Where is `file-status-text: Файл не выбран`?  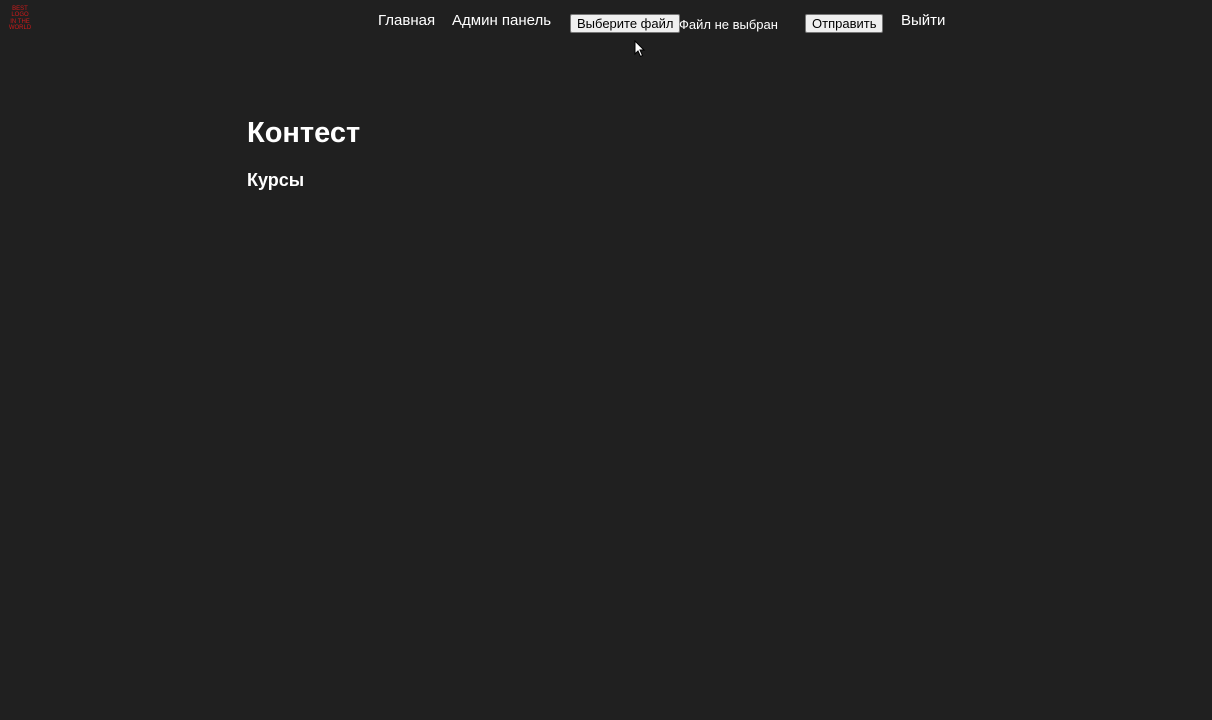
file-status-text: Файл не выбран is located at coordinates (728, 24).